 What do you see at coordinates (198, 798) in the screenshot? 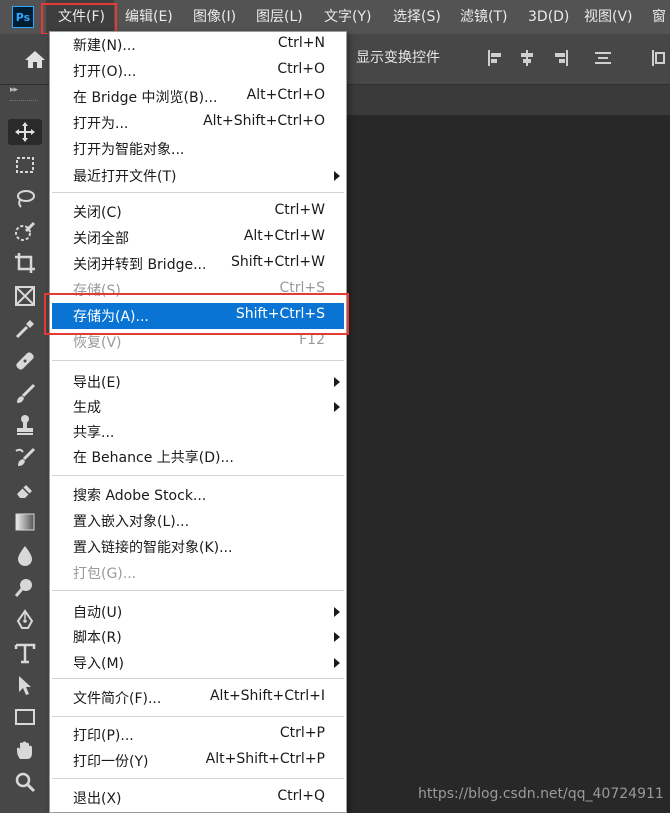
I see `menu-item-exit: 退出(X) Ctrl+Q` at bounding box center [198, 798].